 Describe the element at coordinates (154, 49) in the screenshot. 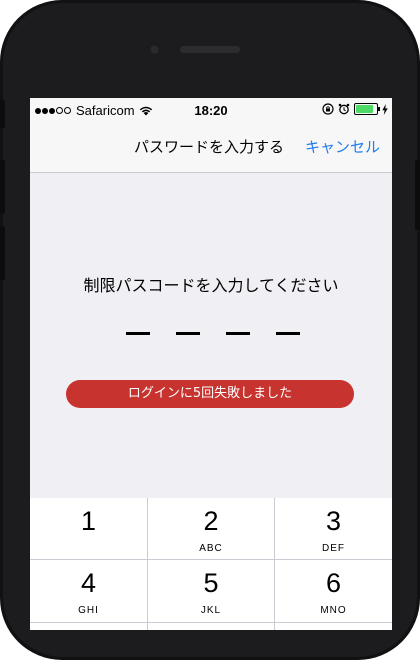

I see `front-camera` at that location.